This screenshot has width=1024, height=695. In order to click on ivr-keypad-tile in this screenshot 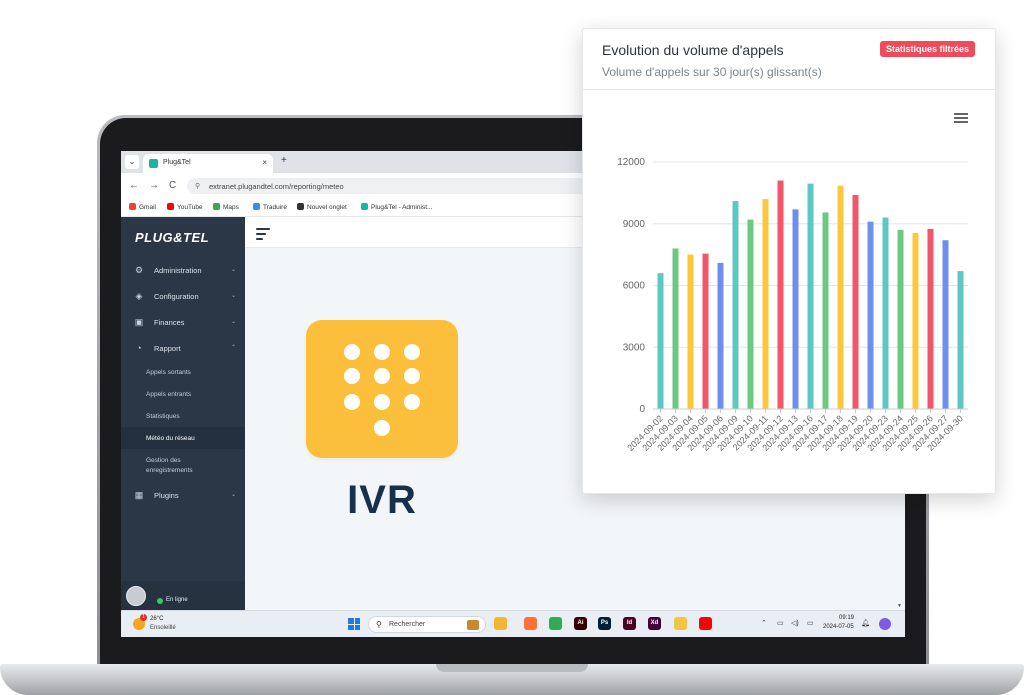, I will do `click(382, 389)`.